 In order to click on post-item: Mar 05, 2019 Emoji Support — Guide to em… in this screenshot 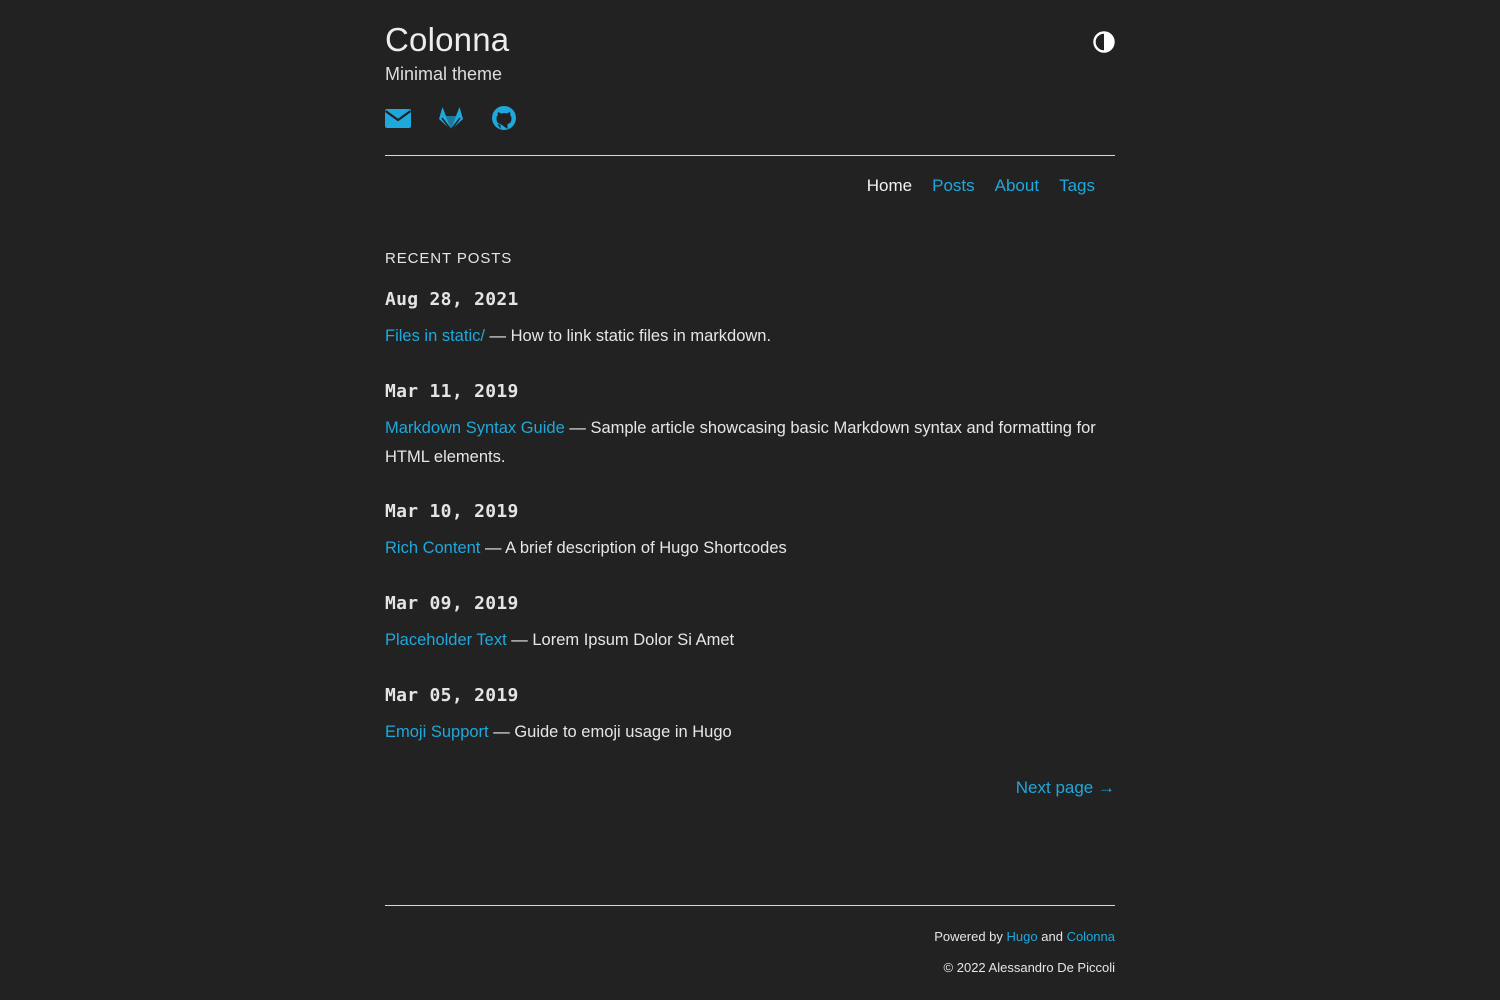, I will do `click(750, 715)`.